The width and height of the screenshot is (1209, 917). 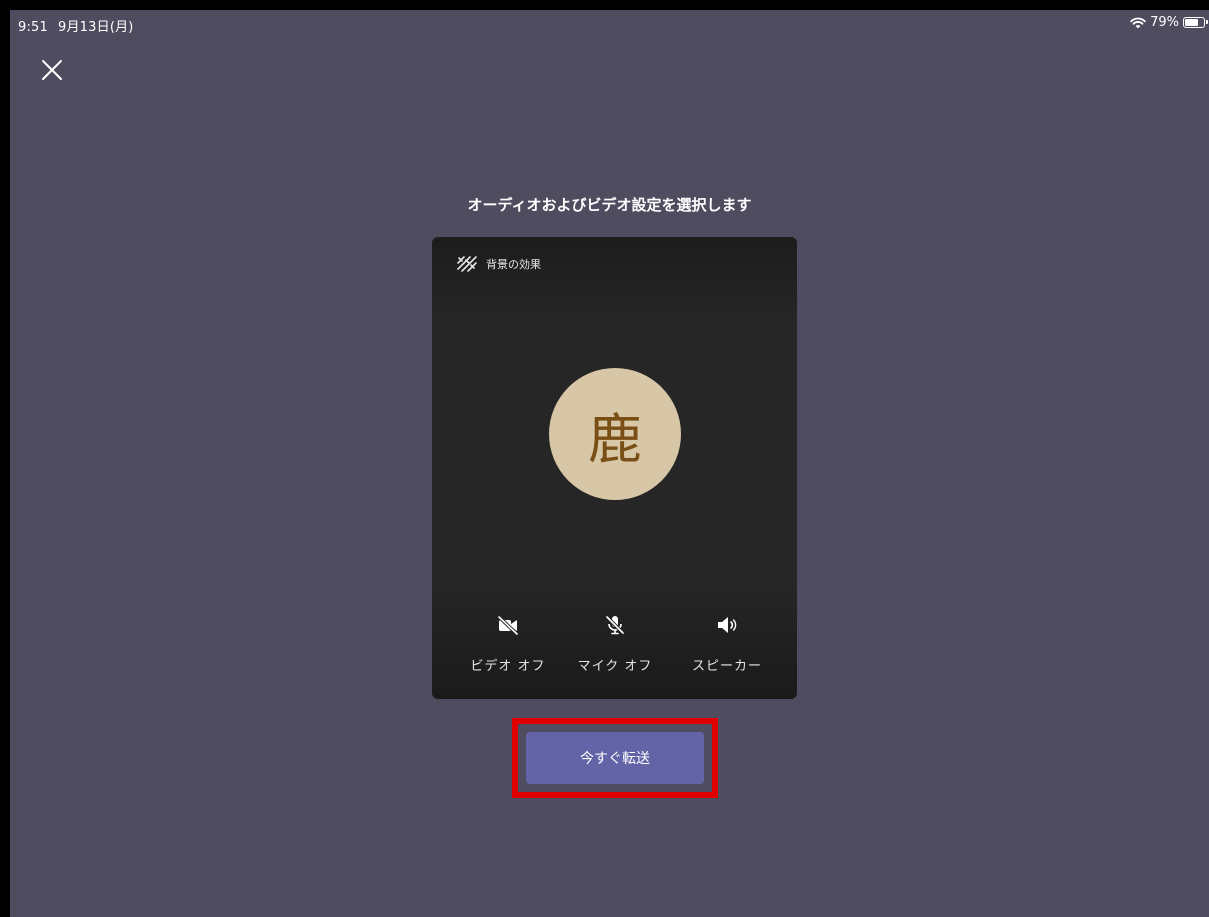 I want to click on status-bar-left: 9:51 9月13日(月), so click(x=76, y=25).